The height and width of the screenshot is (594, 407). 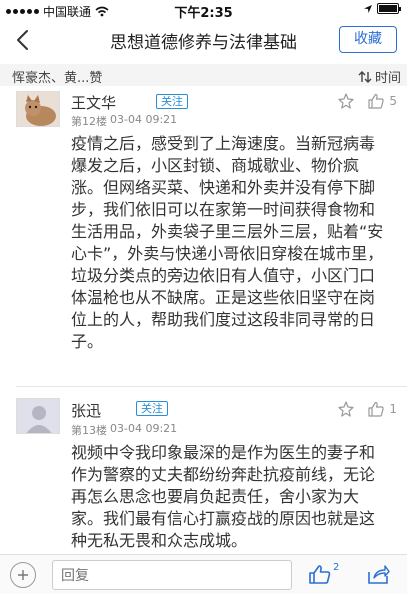 I want to click on username: 王文华, so click(x=93, y=102).